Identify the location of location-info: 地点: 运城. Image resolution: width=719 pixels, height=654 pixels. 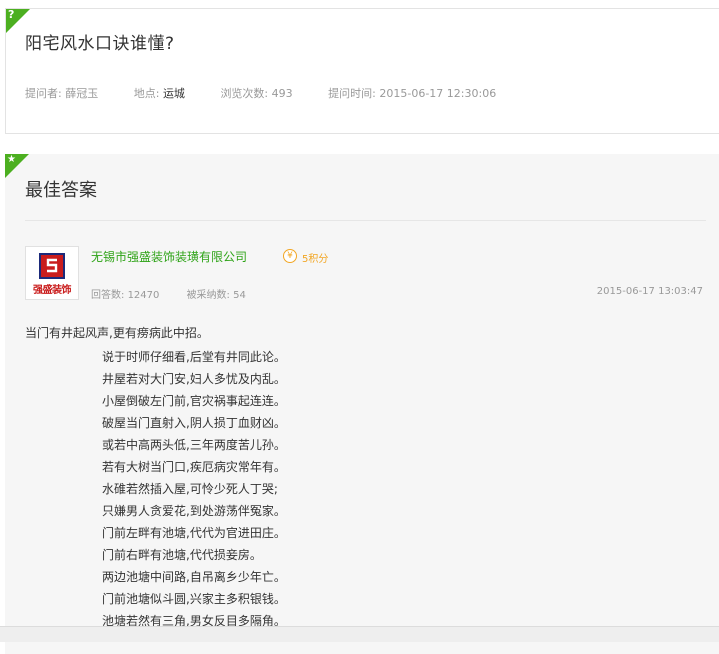
(159, 93).